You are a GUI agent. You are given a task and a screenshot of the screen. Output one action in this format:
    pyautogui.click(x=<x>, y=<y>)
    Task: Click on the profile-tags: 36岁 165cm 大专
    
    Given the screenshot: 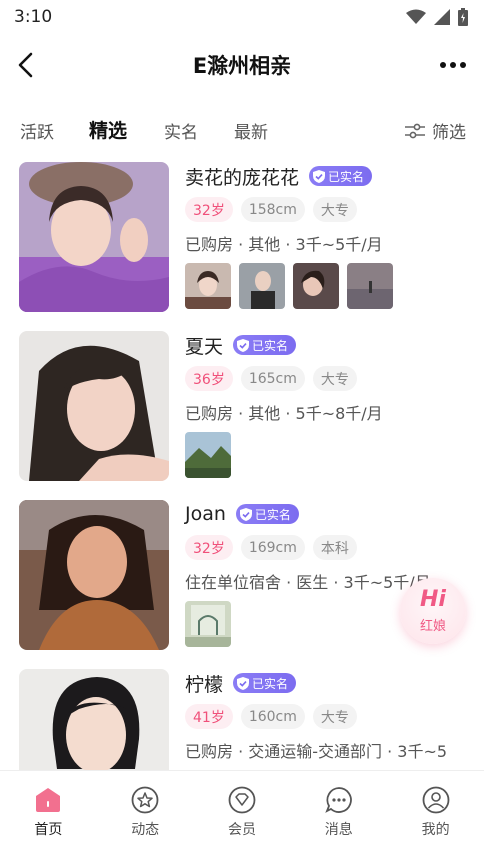 What is the action you would take?
    pyautogui.click(x=271, y=378)
    